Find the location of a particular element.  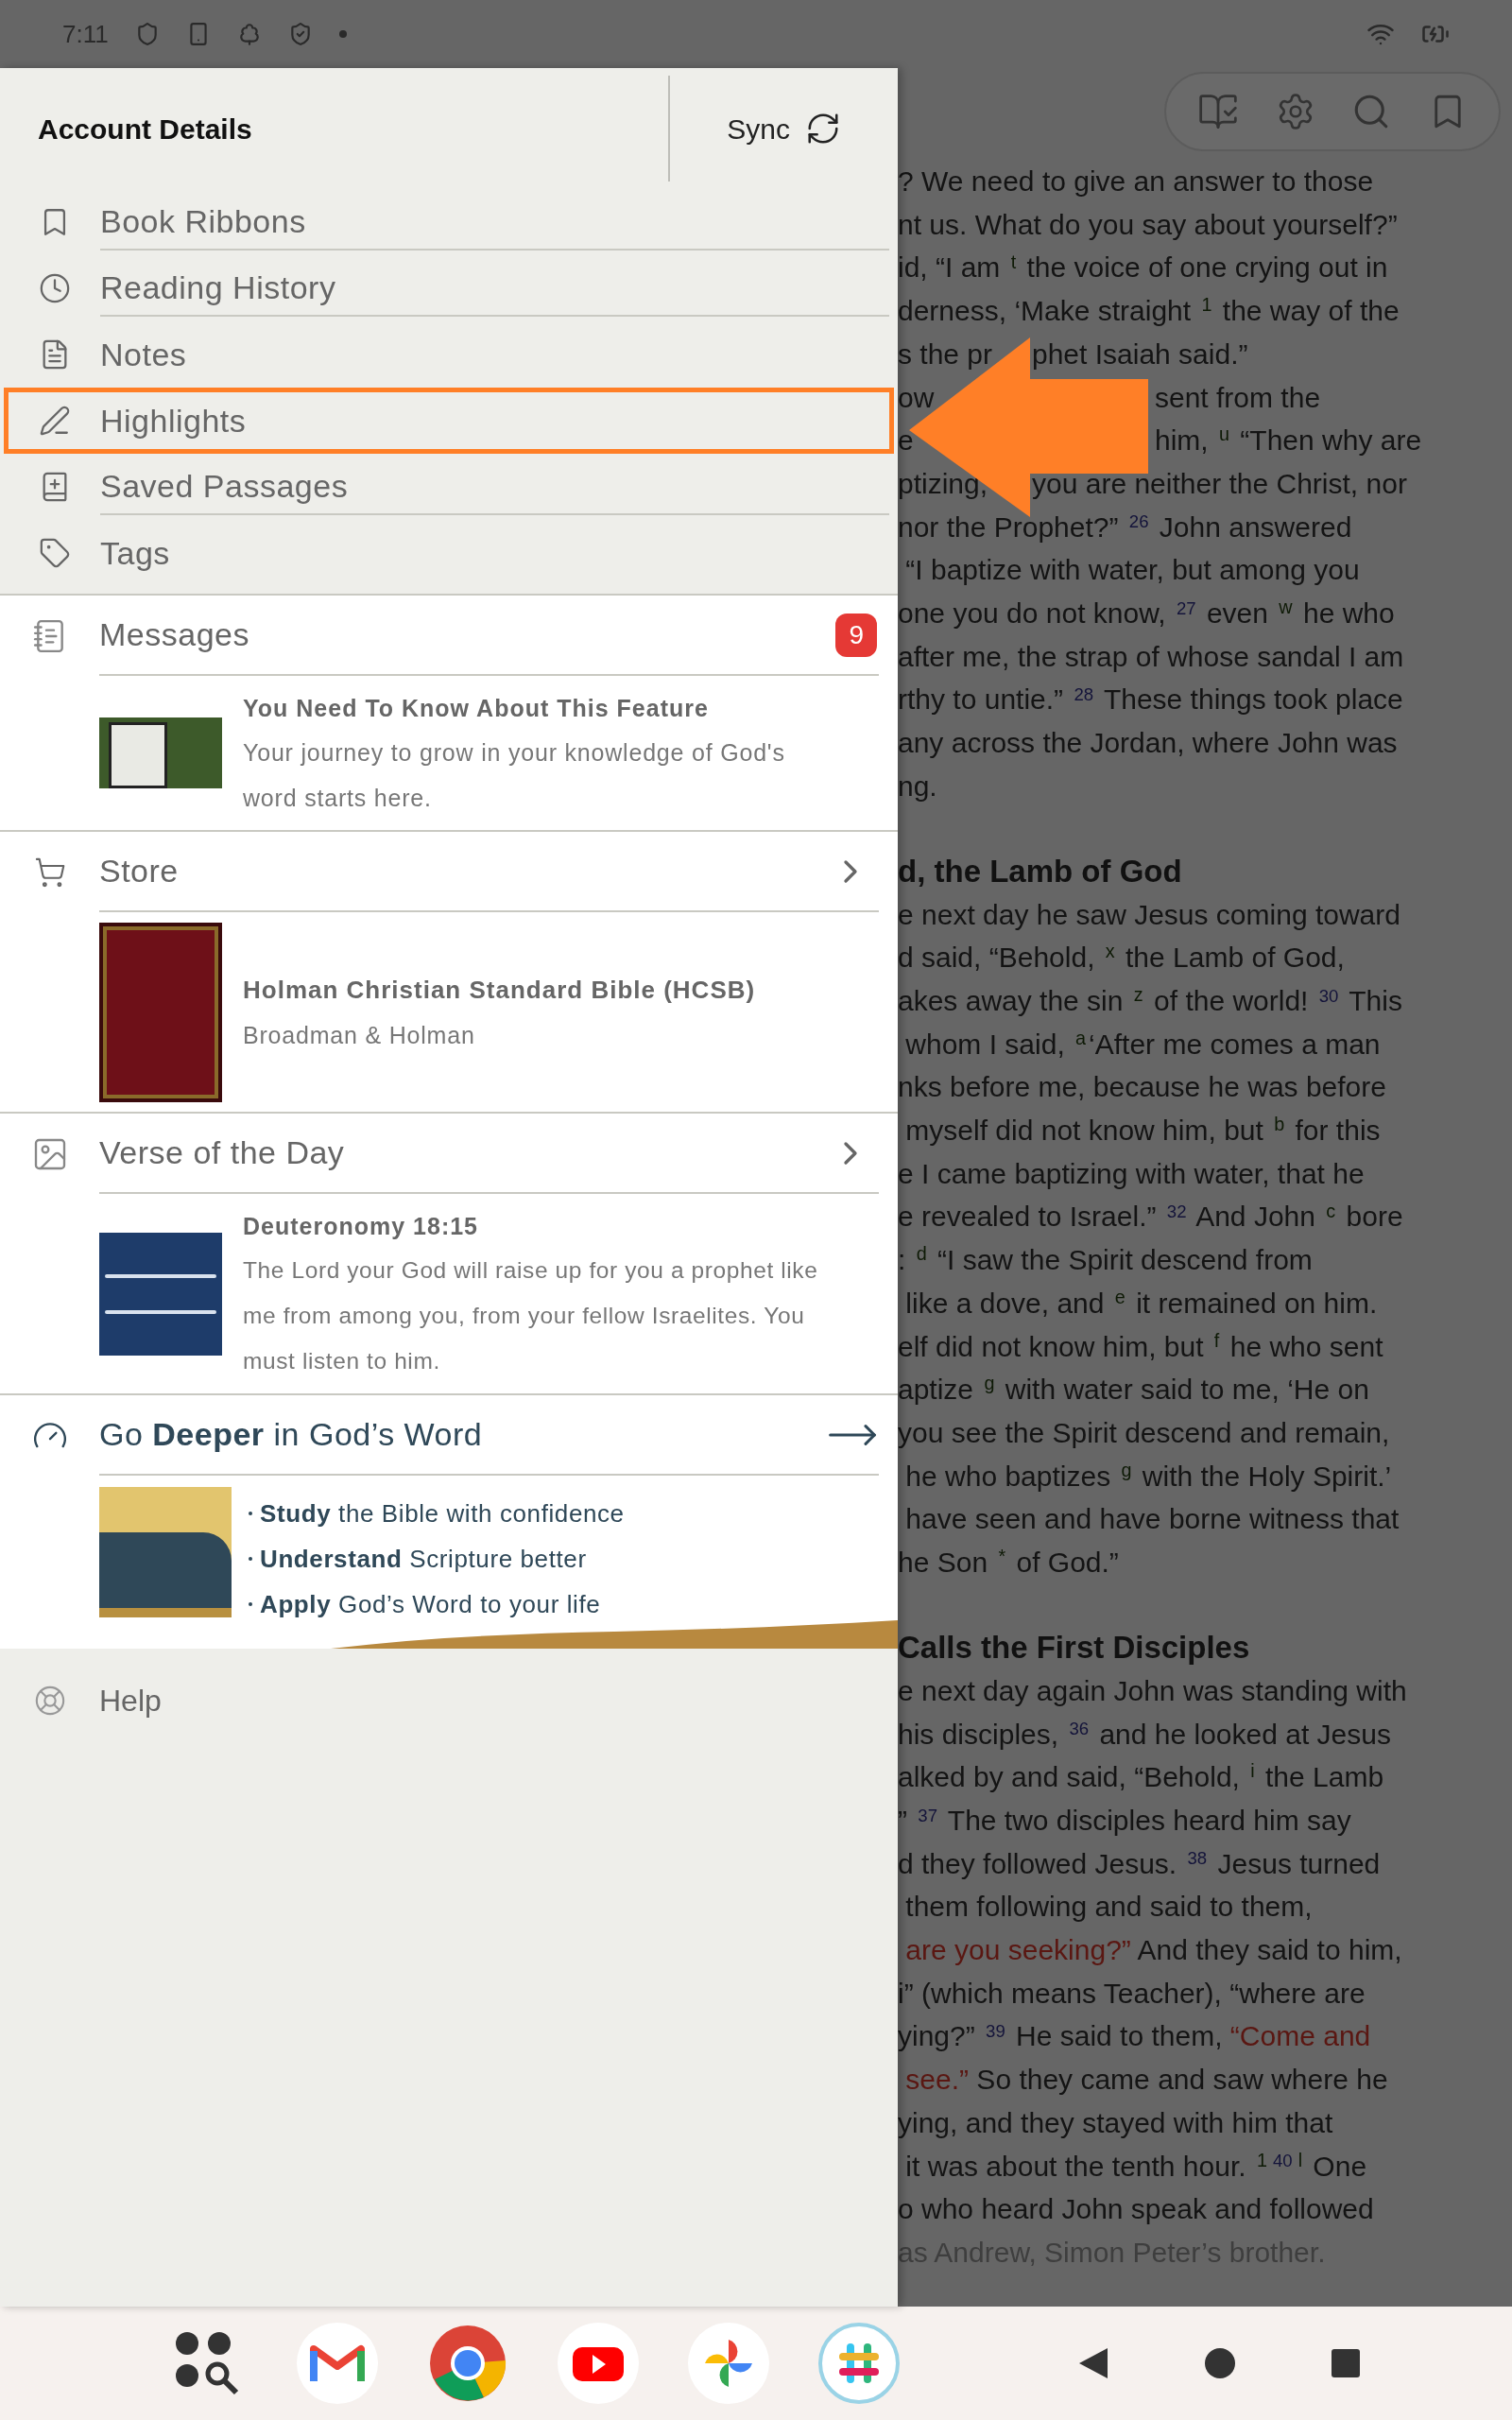

scripture-line: aptize $^{g}$ with water said to me, ‘He on is located at coordinates (1133, 1390).